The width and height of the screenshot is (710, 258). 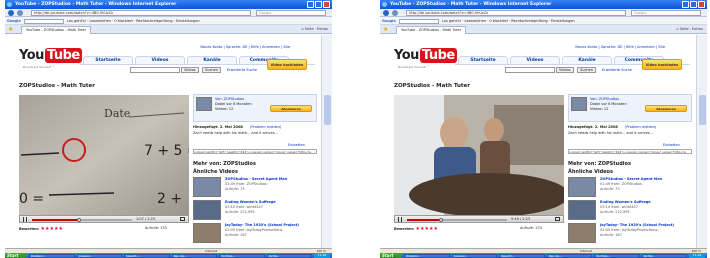 What do you see at coordinates (400, 219) in the screenshot?
I see `pause-icon` at bounding box center [400, 219].